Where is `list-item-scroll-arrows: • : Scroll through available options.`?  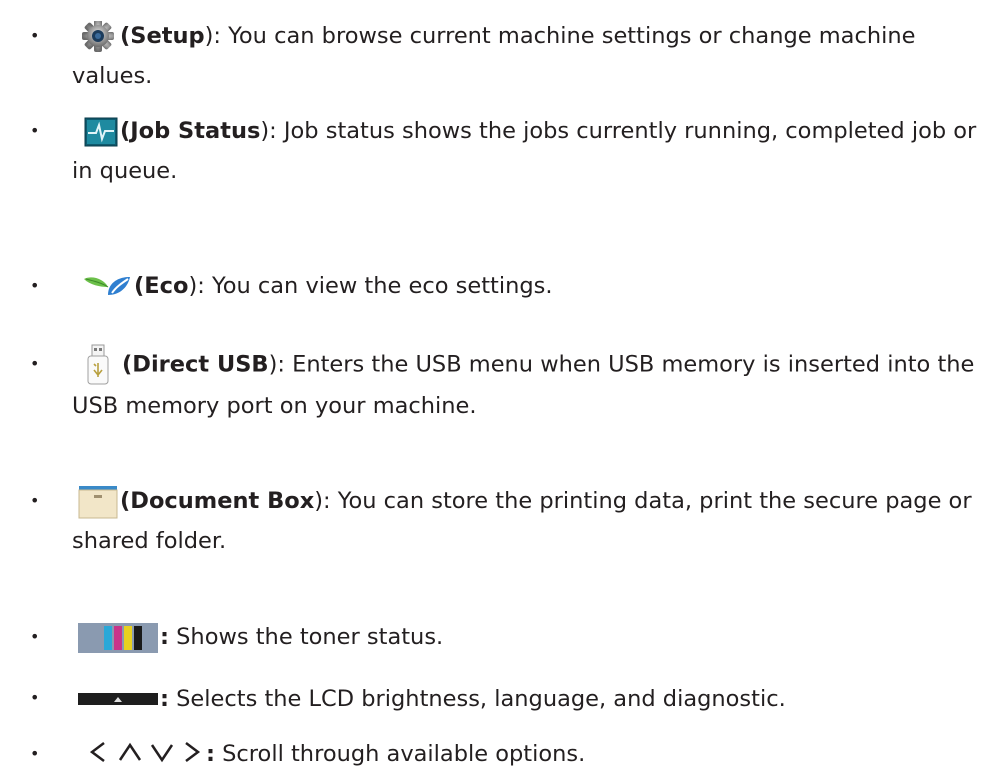
list-item-scroll-arrows: • : Scroll through available options. is located at coordinates (512, 754).